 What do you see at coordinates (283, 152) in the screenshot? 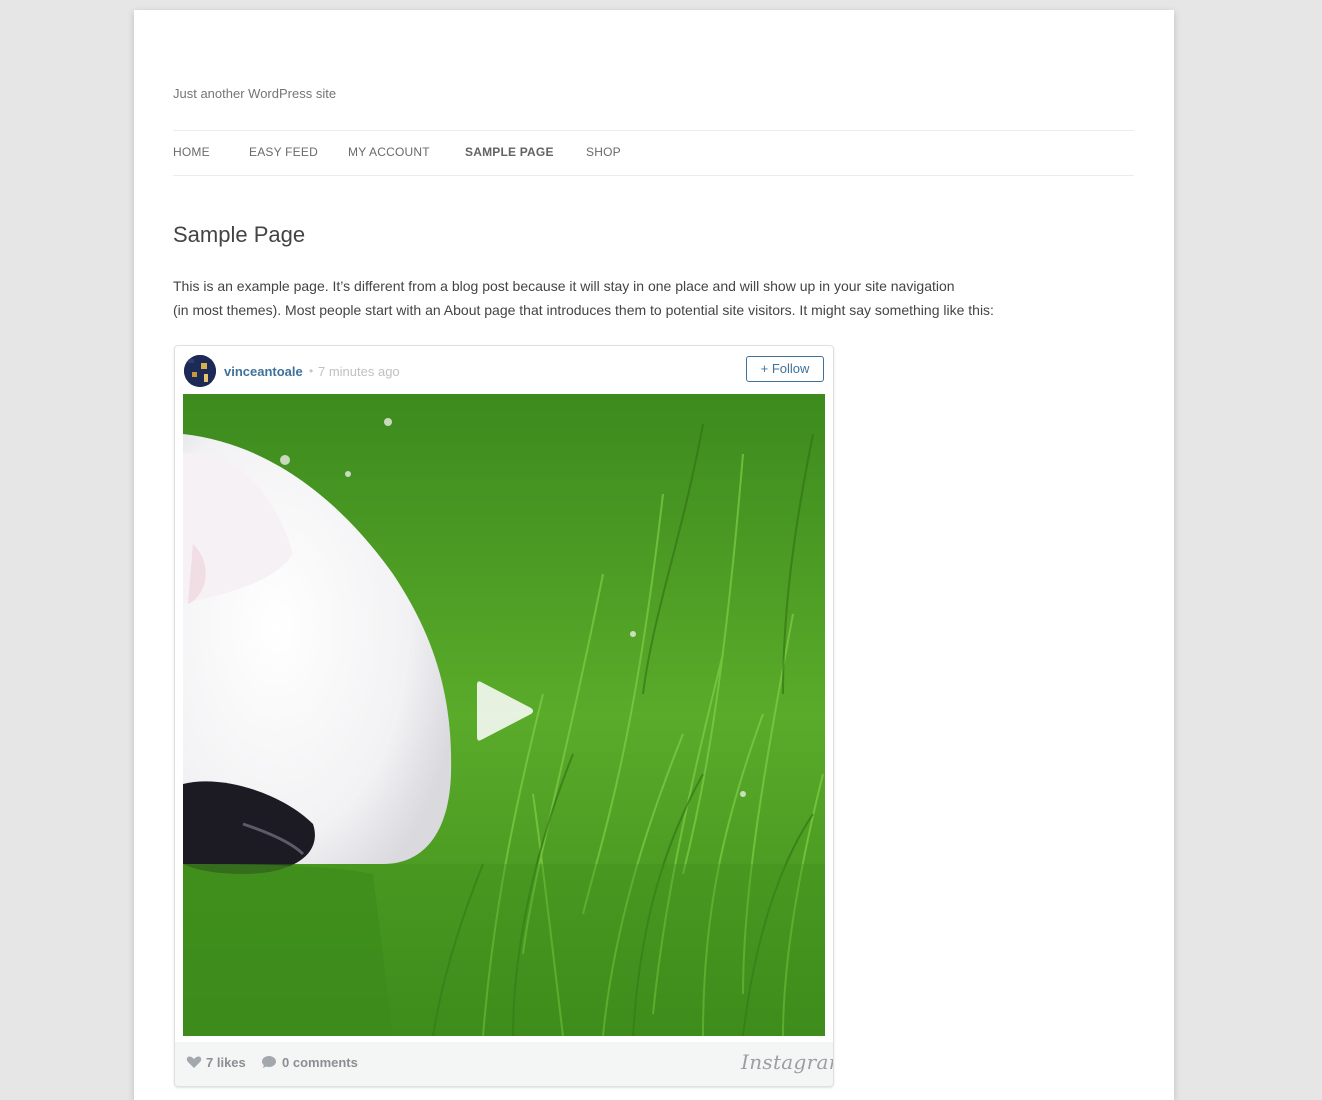
I see `nav-item-easy-feed: Easy Feed` at bounding box center [283, 152].